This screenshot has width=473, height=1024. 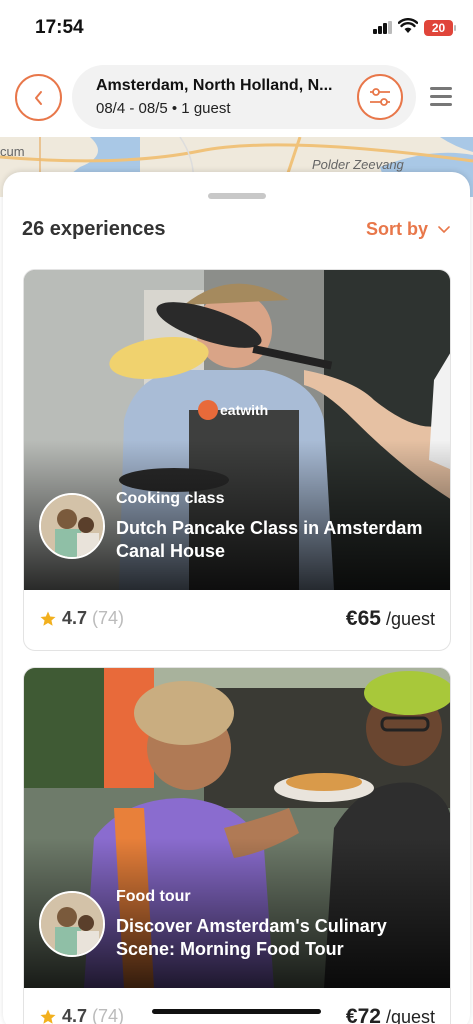 I want to click on home-indicator, so click(x=236, y=1011).